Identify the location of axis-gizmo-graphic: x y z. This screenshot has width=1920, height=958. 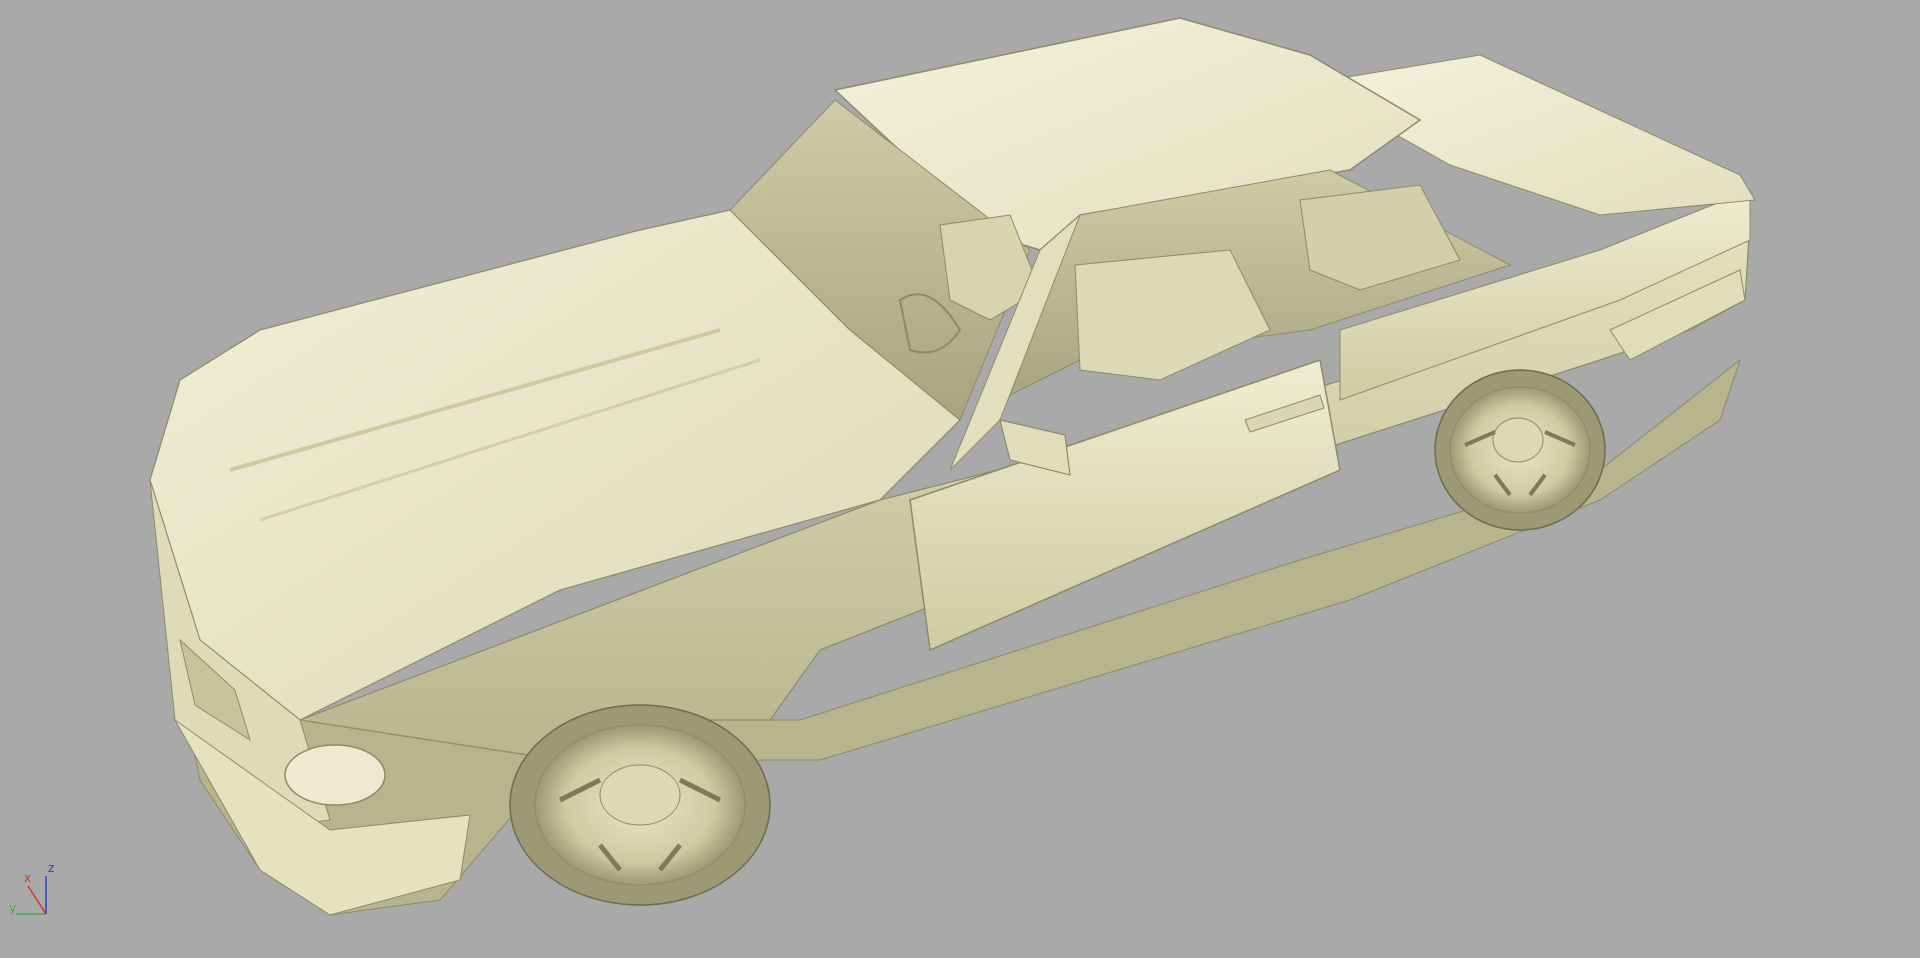
(31, 888).